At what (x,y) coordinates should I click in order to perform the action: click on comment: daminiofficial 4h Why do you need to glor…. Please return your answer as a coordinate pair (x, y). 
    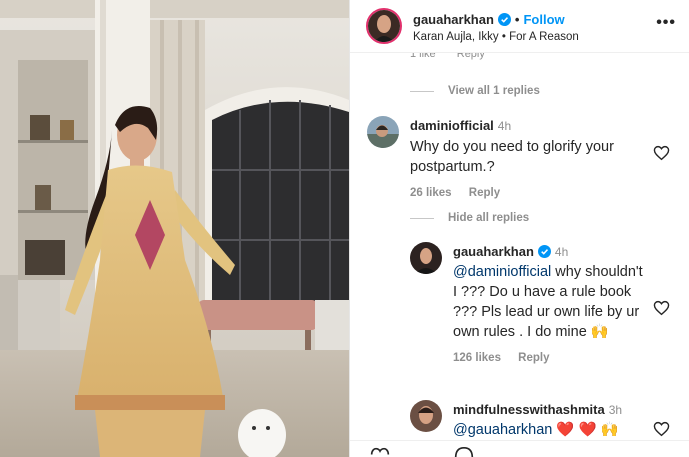
    Looking at the image, I should click on (530, 158).